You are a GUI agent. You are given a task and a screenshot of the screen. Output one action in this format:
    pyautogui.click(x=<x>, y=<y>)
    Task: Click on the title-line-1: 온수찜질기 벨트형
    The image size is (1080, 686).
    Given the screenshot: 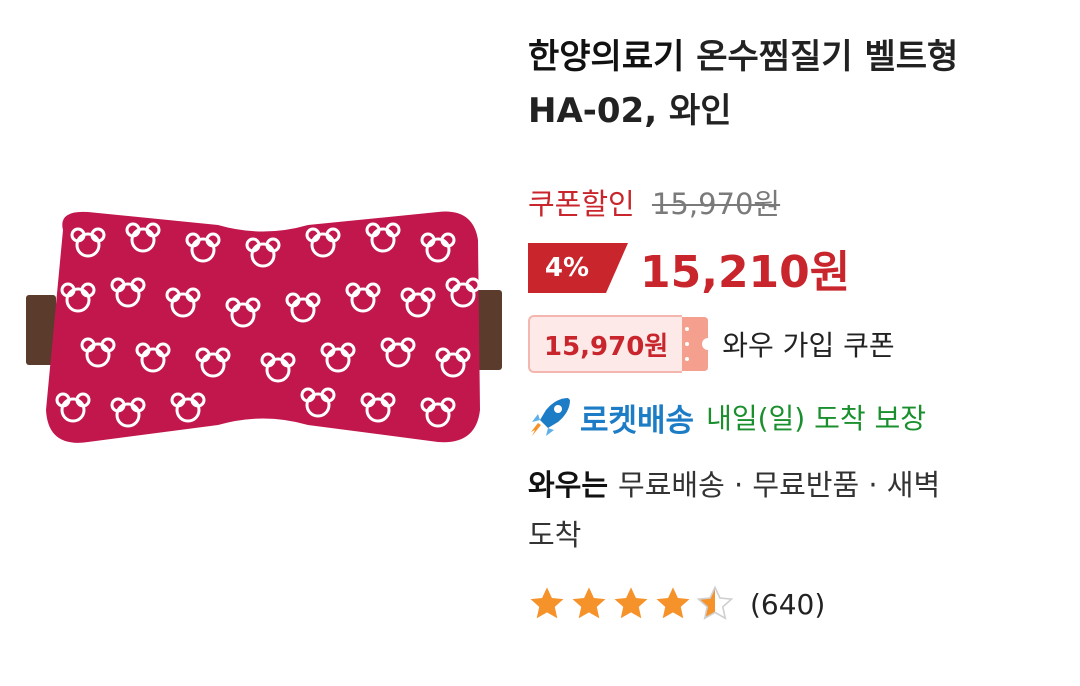 What is the action you would take?
    pyautogui.click(x=827, y=57)
    